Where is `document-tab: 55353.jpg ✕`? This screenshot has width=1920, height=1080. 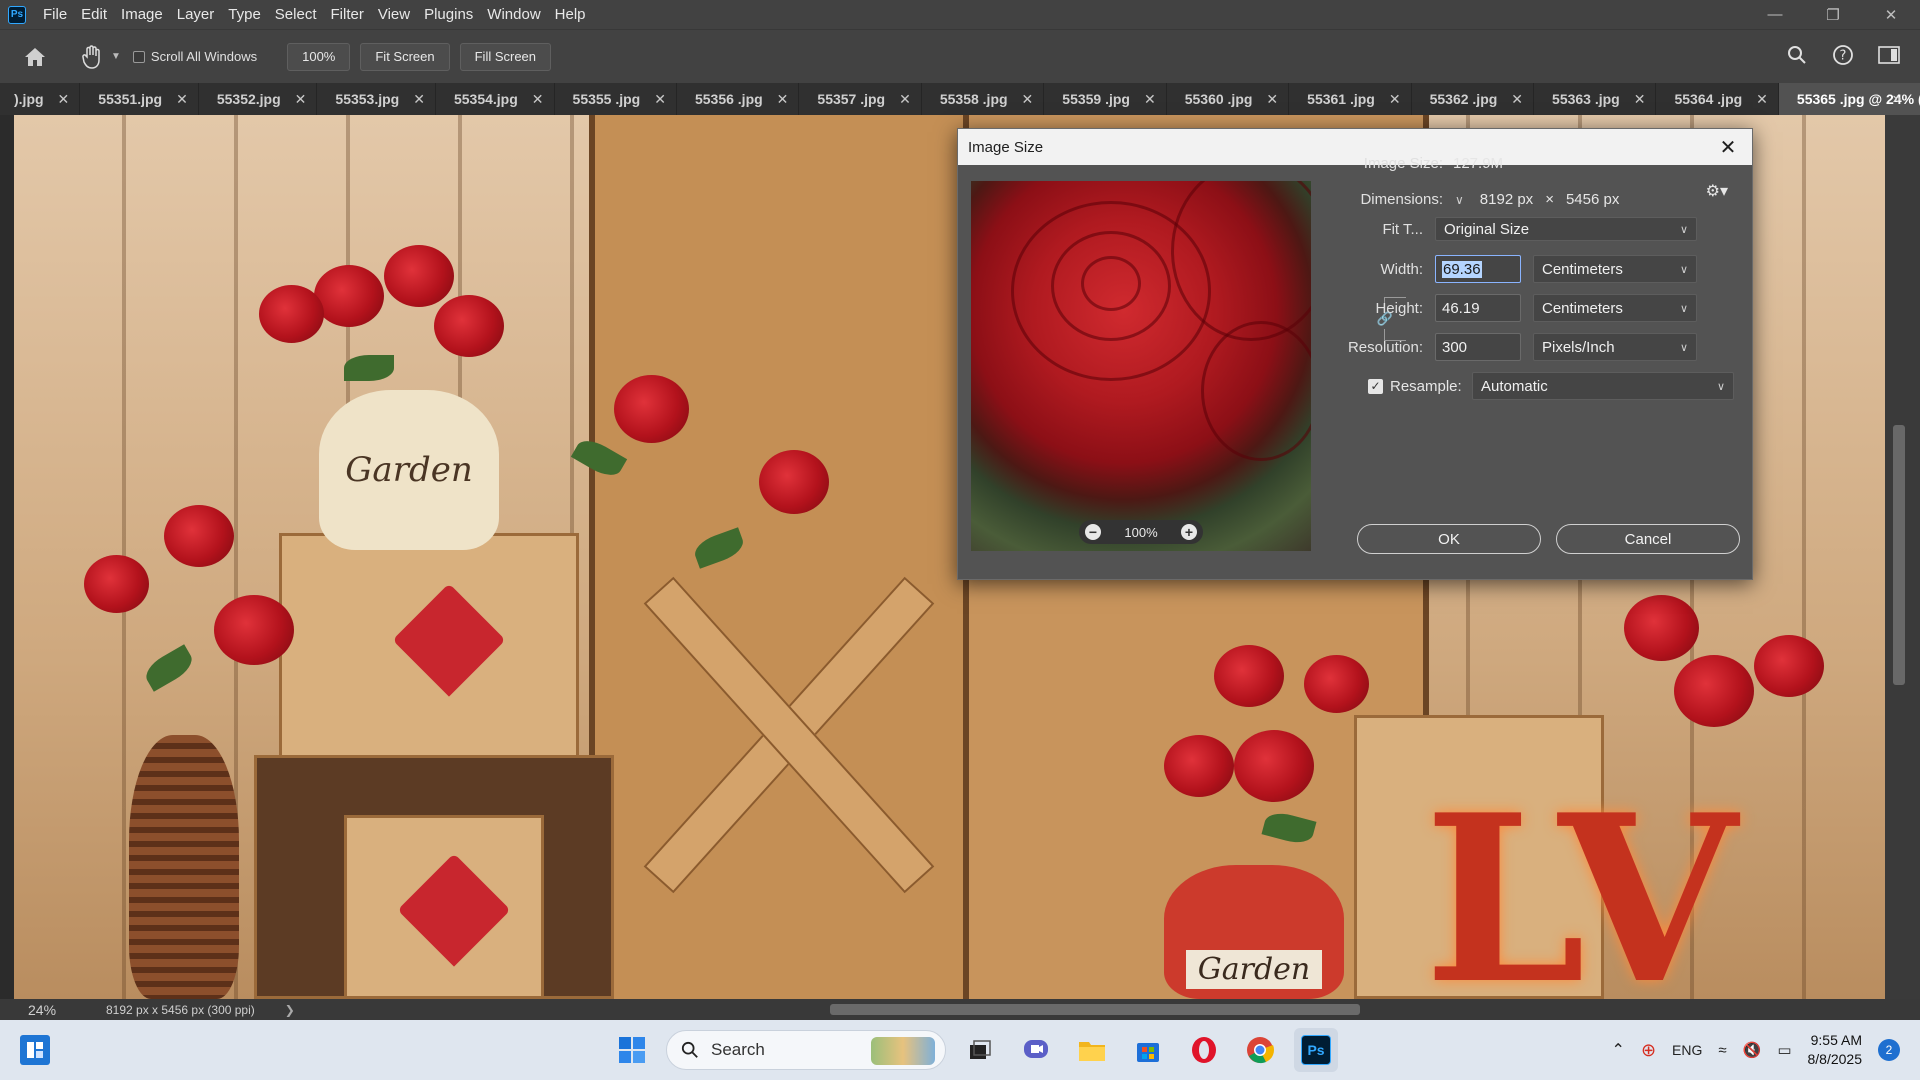 document-tab: 55353.jpg ✕ is located at coordinates (376, 99).